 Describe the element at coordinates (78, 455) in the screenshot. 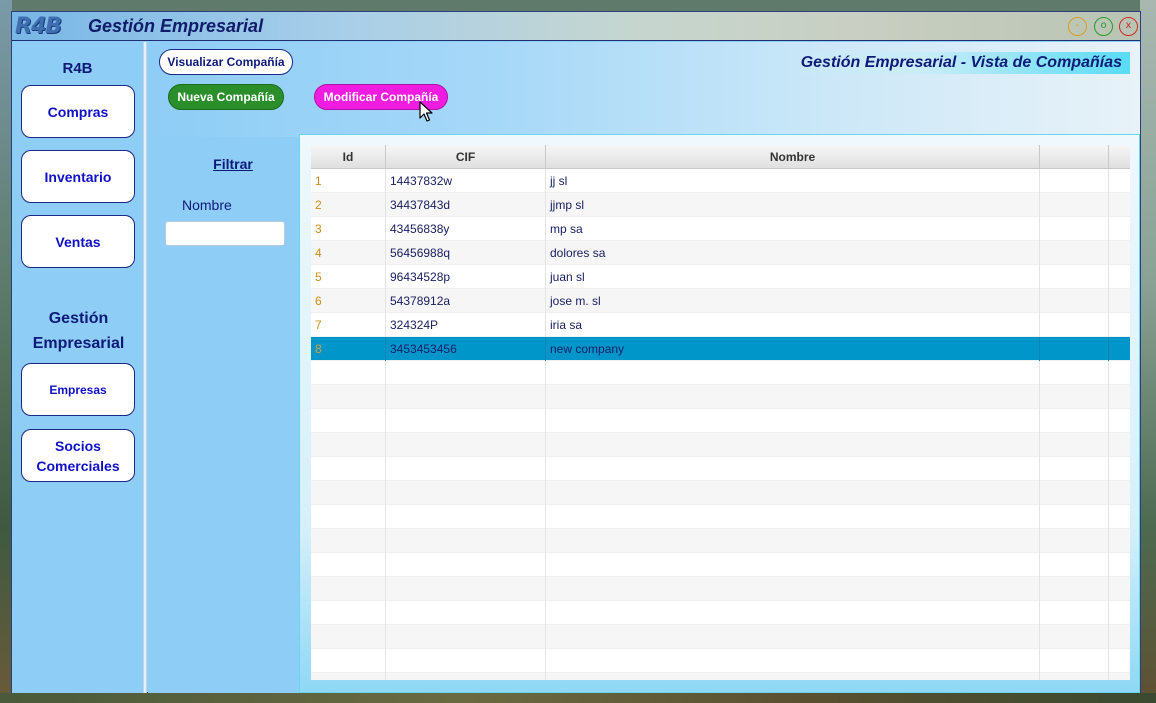

I see `sidebar-button-socios-comerciales: Socios Comerciales` at that location.